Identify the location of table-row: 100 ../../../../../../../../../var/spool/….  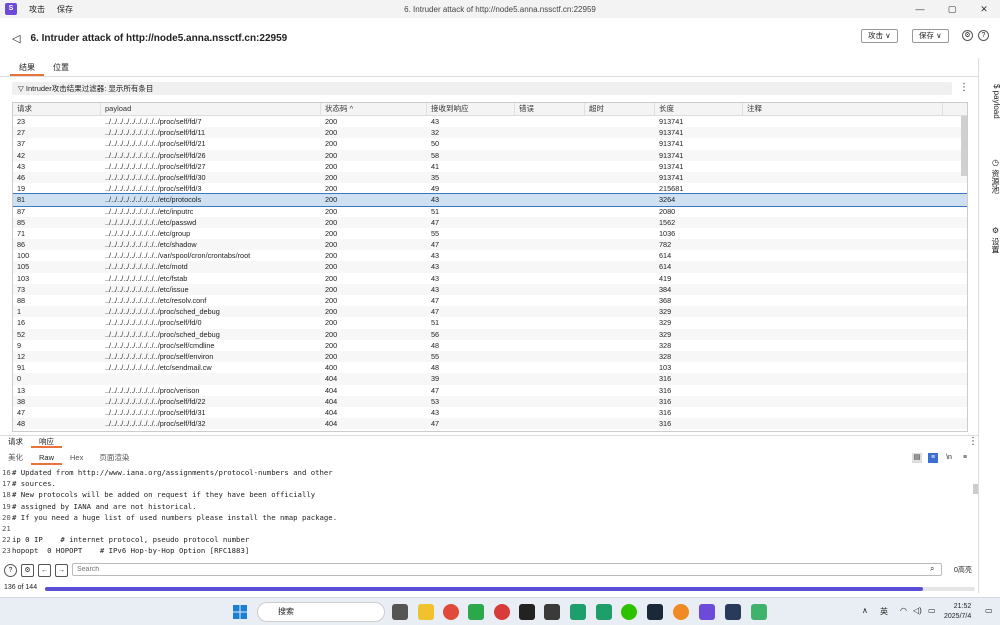
(490, 255).